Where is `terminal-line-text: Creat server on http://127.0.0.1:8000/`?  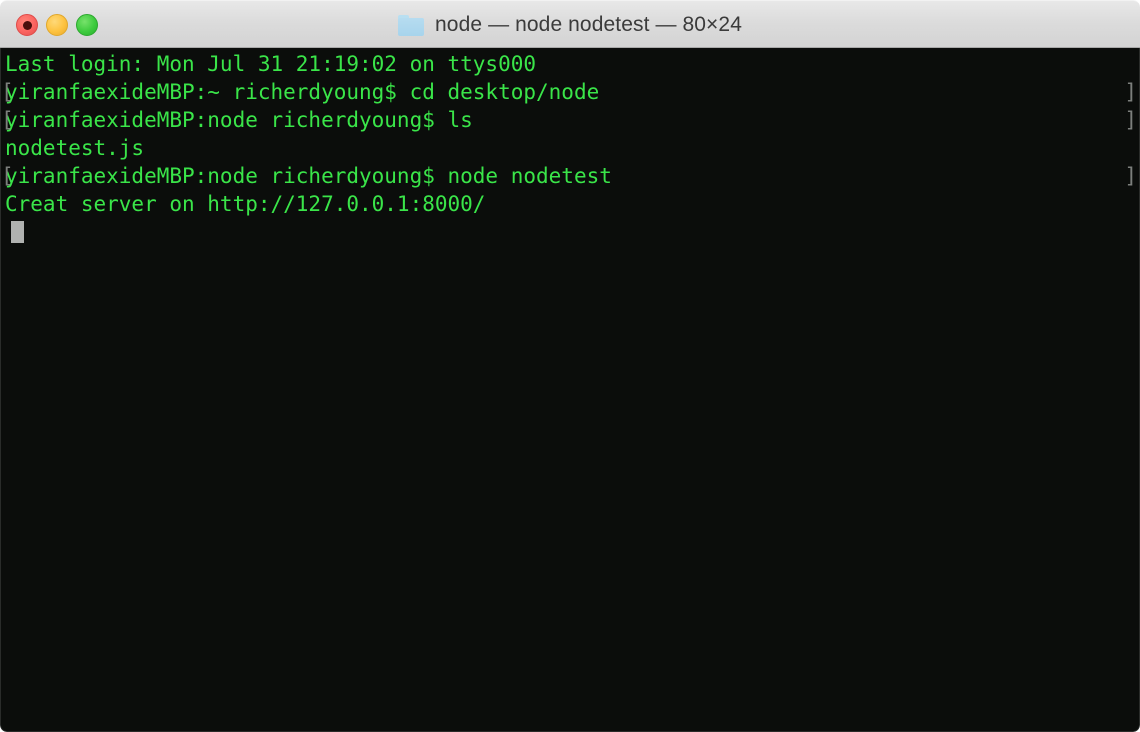
terminal-line-text: Creat server on http://127.0.0.1:8000/ is located at coordinates (245, 204).